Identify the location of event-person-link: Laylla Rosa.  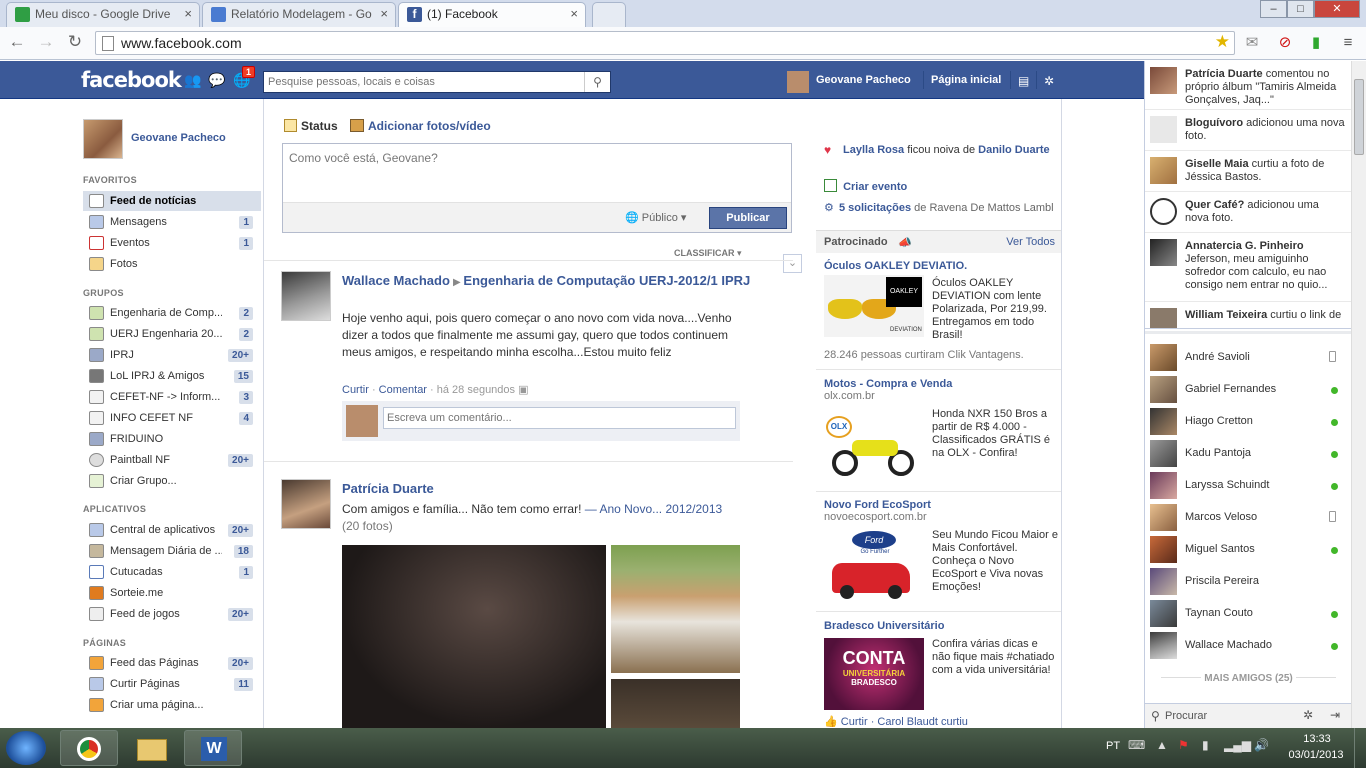
(873, 150).